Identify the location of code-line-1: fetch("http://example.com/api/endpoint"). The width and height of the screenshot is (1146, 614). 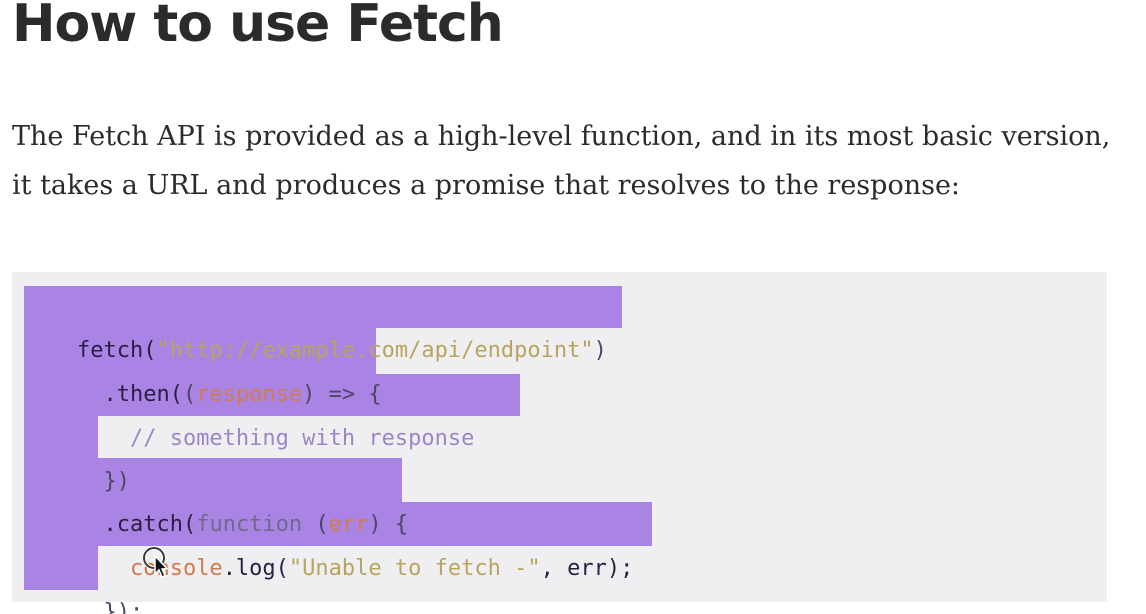
(315, 324).